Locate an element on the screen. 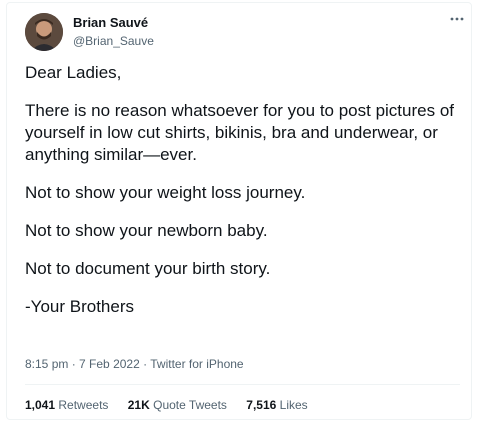 The height and width of the screenshot is (424, 480). retweets-label: Retweets is located at coordinates (83, 405).